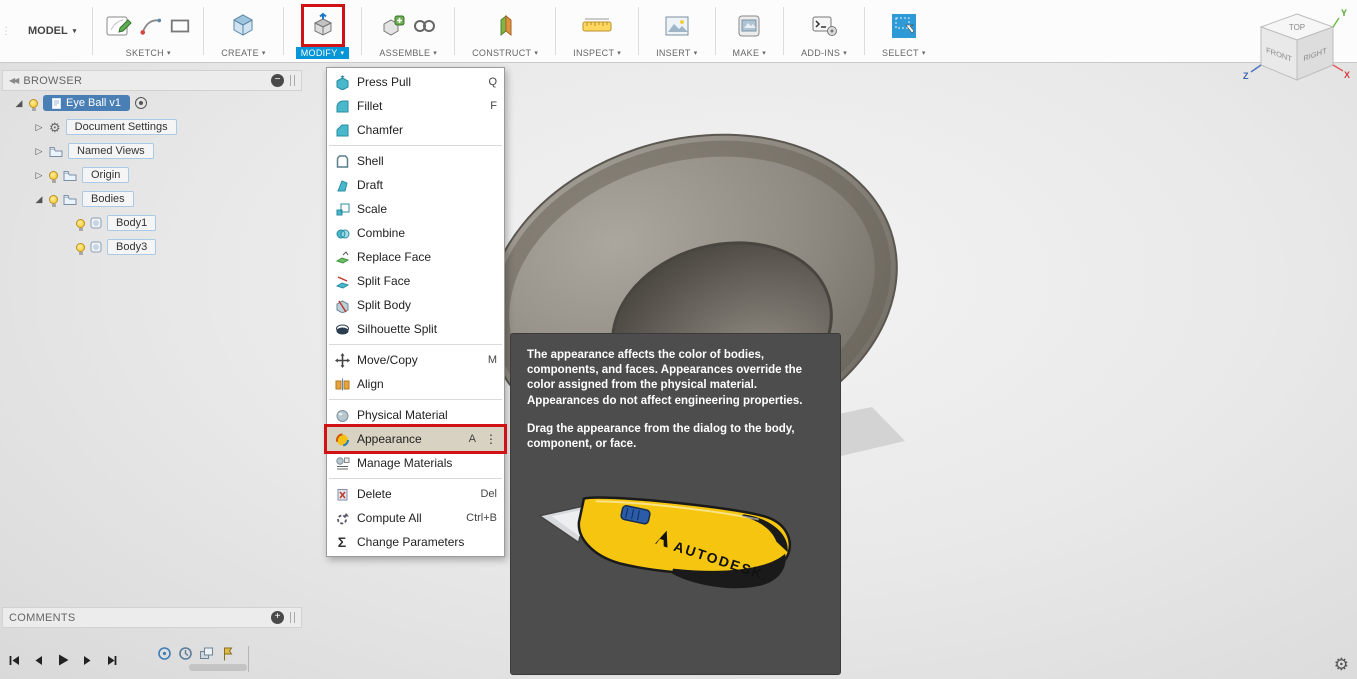 This screenshot has height=679, width=1357. I want to click on menu-item-label: Draft, so click(370, 185).